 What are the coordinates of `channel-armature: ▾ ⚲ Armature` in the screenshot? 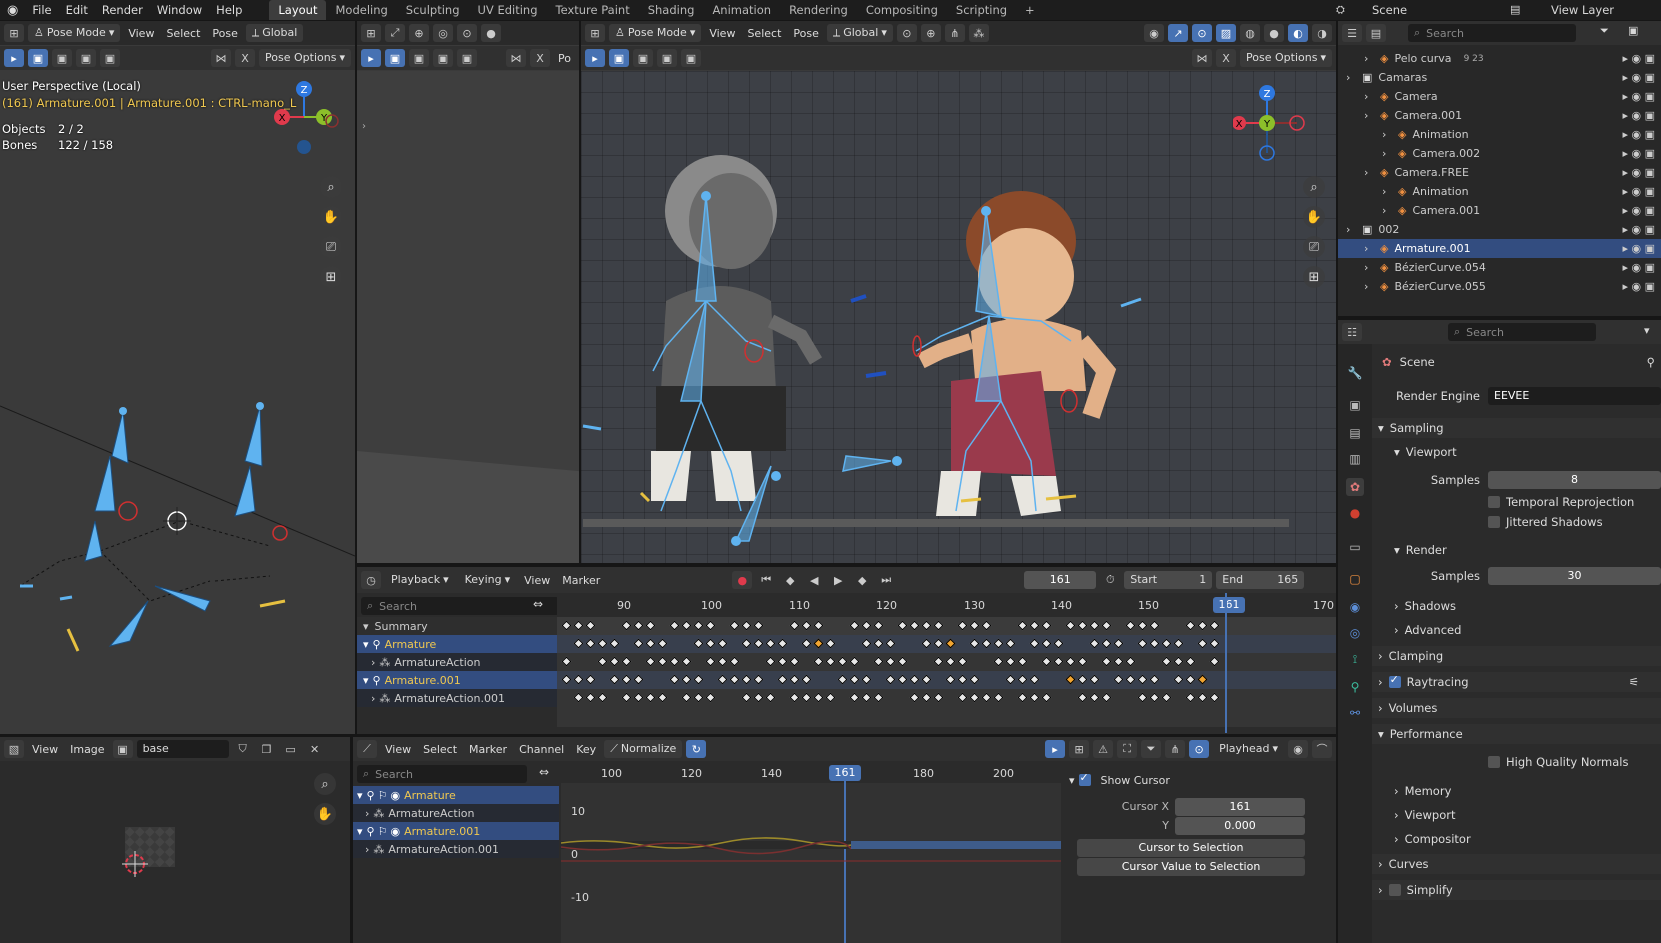 It's located at (457, 644).